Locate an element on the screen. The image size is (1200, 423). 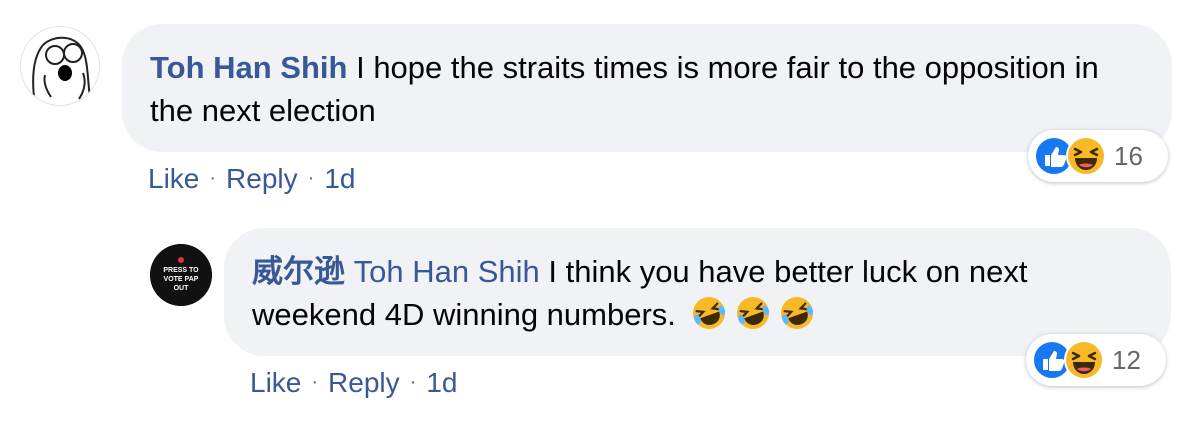
reaction-summary: 16 is located at coordinates (1098, 156).